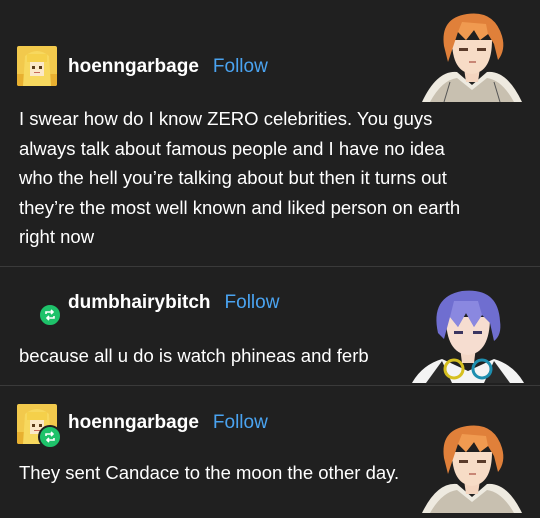 The height and width of the screenshot is (518, 540). What do you see at coordinates (472, 58) in the screenshot?
I see `orange-haired-character` at bounding box center [472, 58].